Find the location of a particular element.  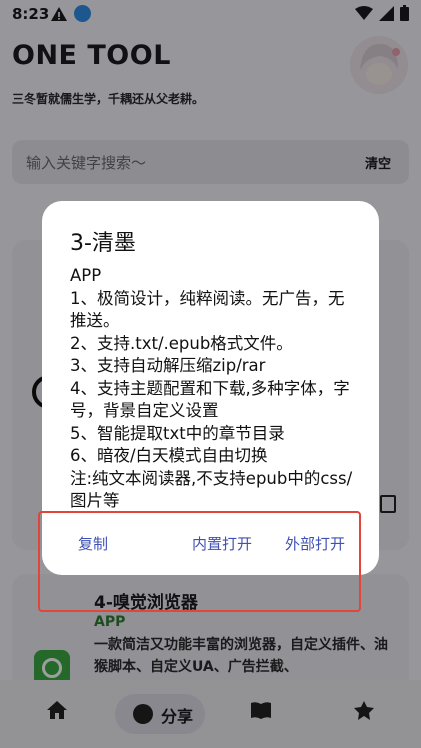

highlight-box is located at coordinates (199, 561).